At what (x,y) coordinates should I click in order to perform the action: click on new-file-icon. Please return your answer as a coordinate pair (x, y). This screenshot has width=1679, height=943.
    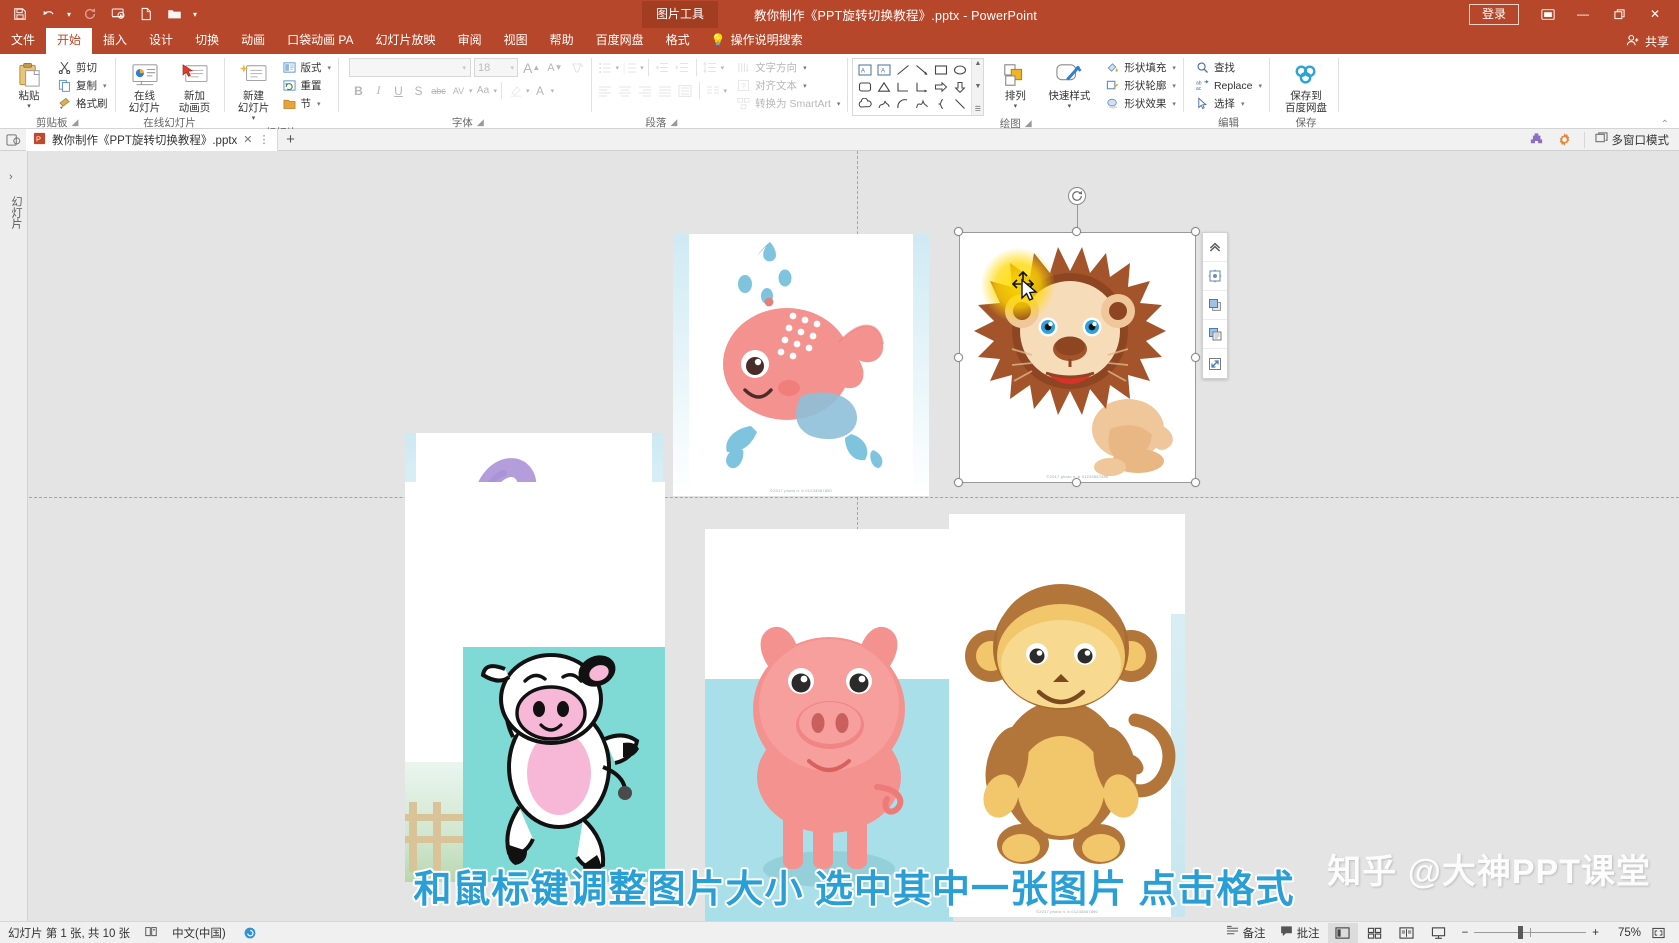
    Looking at the image, I should click on (146, 14).